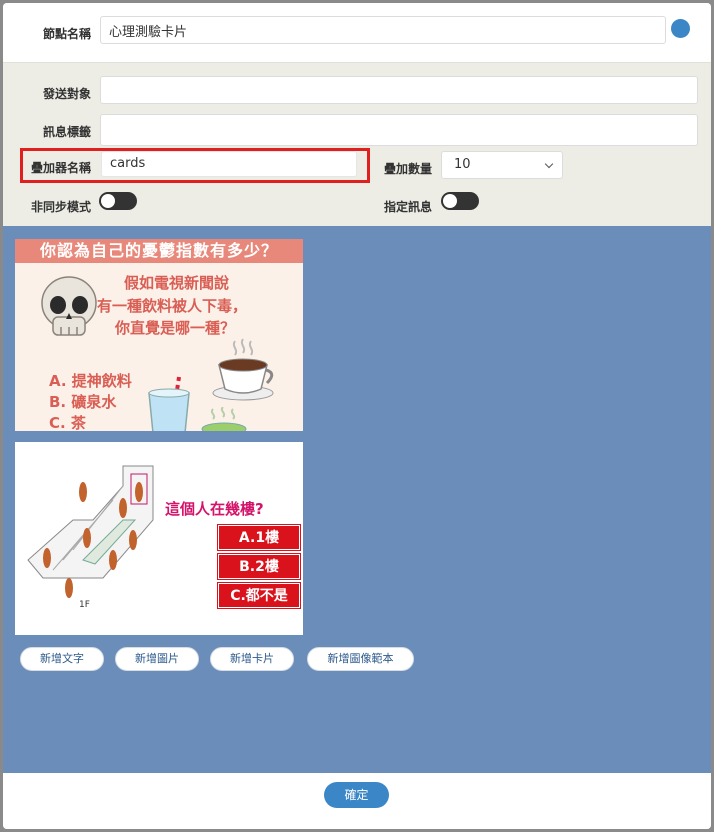 The width and height of the screenshot is (714, 832). Describe the element at coordinates (159, 538) in the screenshot. I see `card-image-floor-quiz: 這個人在幾樓? A.1樓 B.2樓 C.都不是 1F` at that location.